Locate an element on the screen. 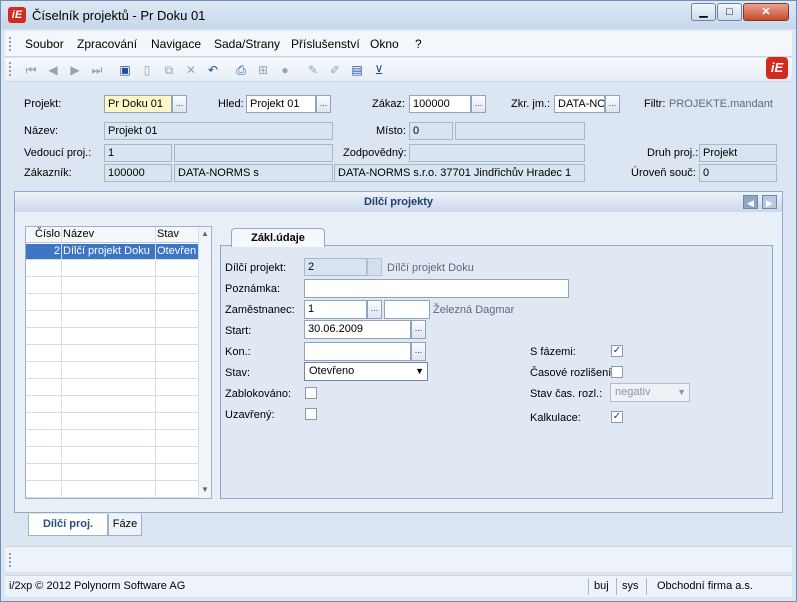  close-button: ✕ is located at coordinates (766, 12).